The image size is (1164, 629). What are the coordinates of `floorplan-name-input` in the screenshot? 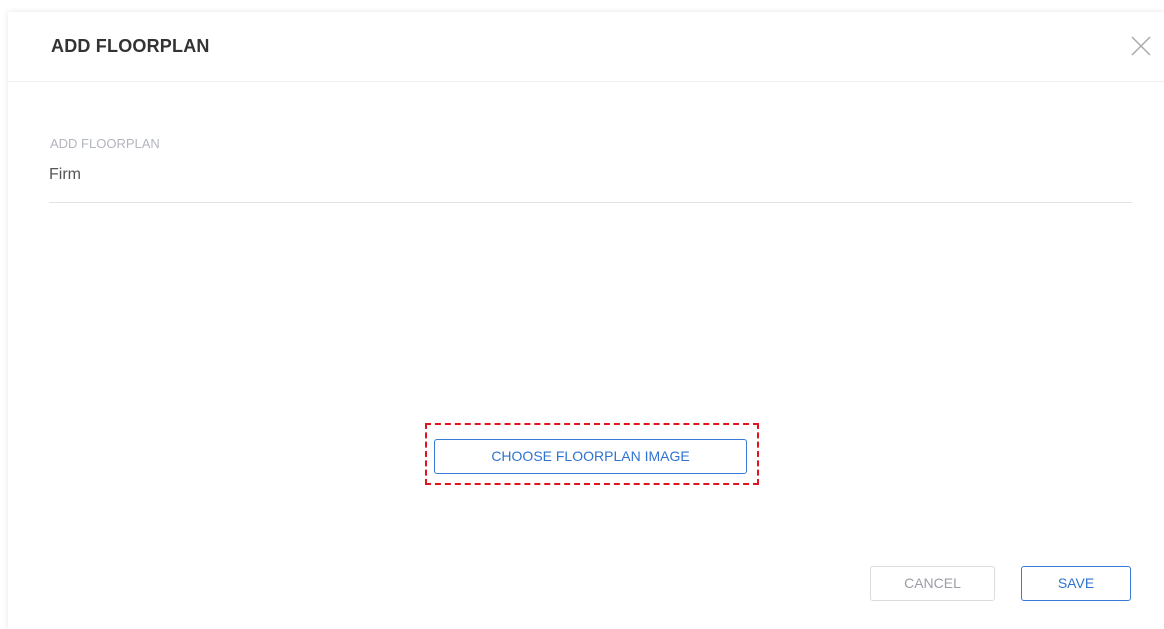 It's located at (549, 175).